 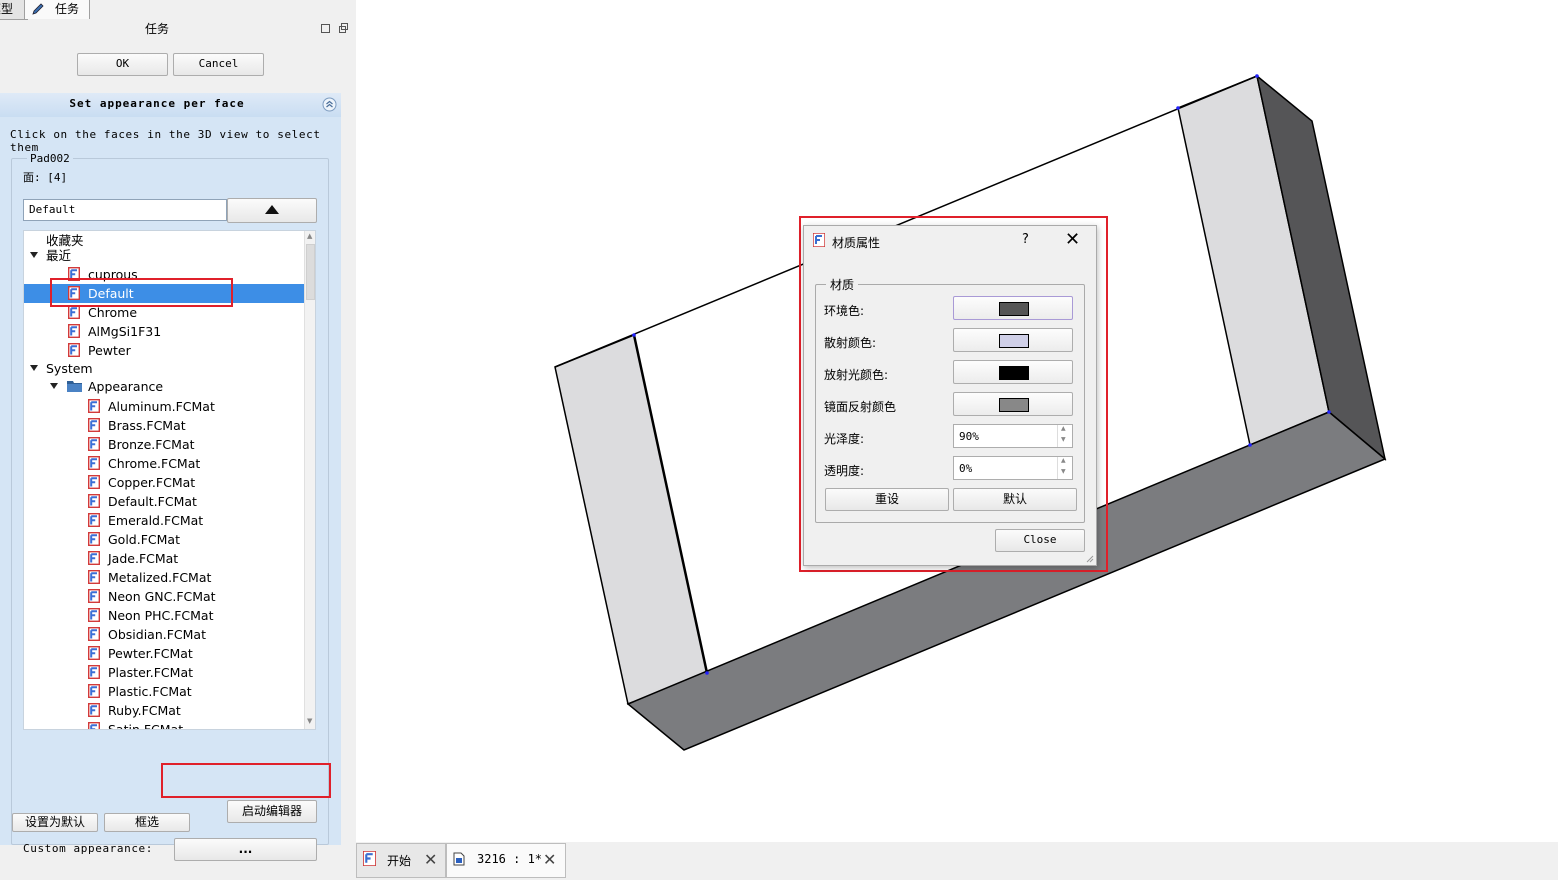 What do you see at coordinates (1013, 404) in the screenshot?
I see `specular-color-button` at bounding box center [1013, 404].